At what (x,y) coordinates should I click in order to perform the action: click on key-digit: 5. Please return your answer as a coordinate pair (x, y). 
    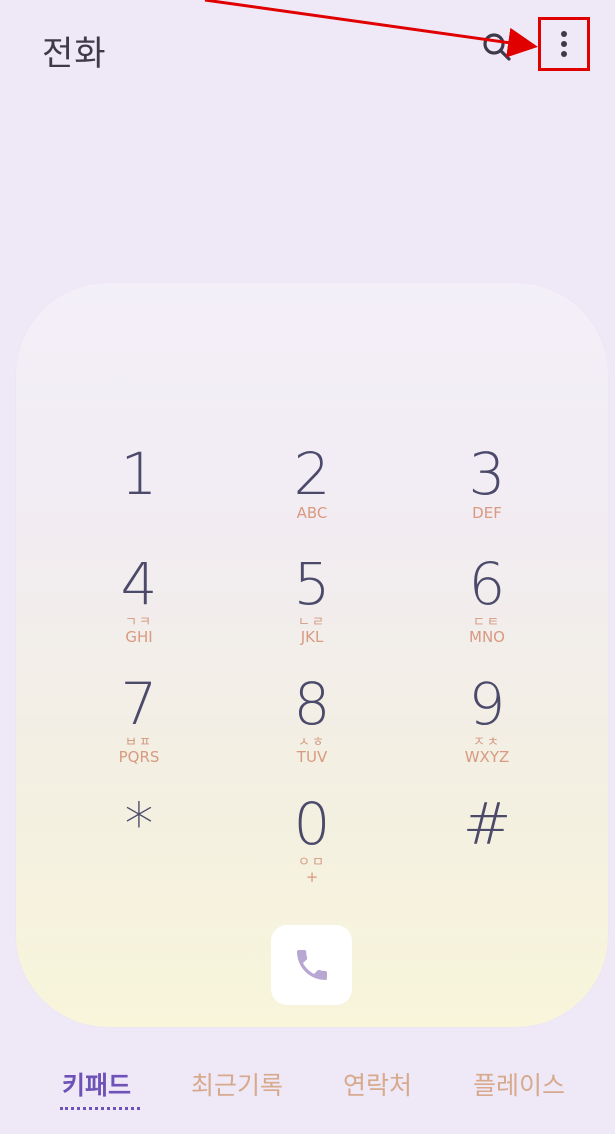
    Looking at the image, I should click on (312, 584).